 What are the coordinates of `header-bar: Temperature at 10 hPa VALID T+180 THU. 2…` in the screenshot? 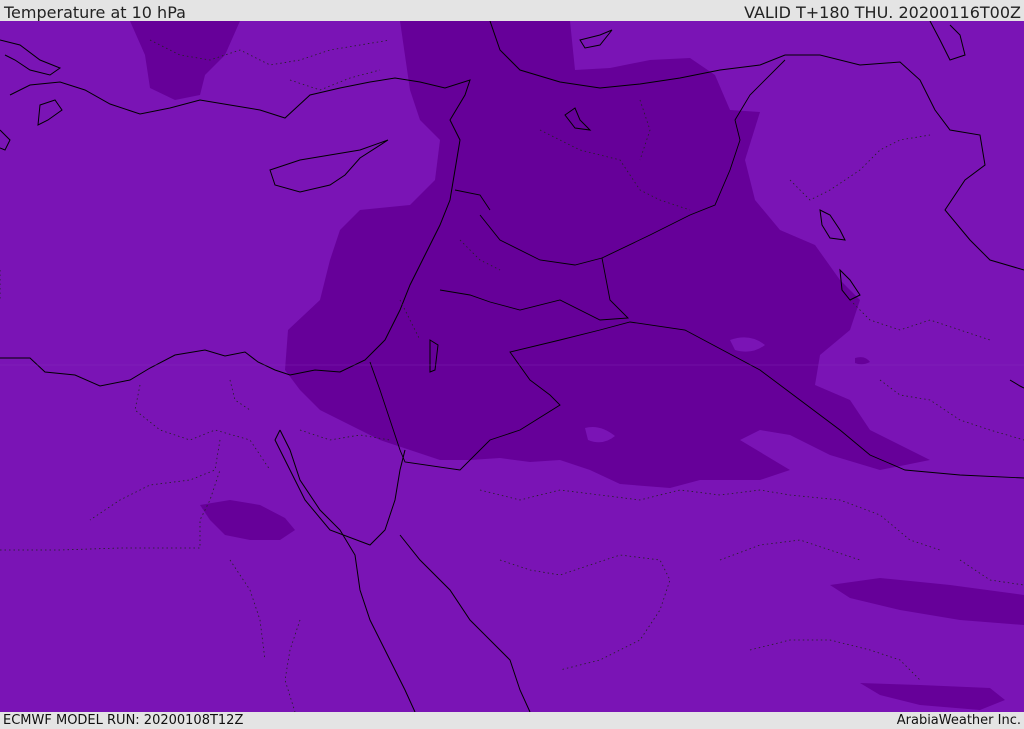 It's located at (512, 11).